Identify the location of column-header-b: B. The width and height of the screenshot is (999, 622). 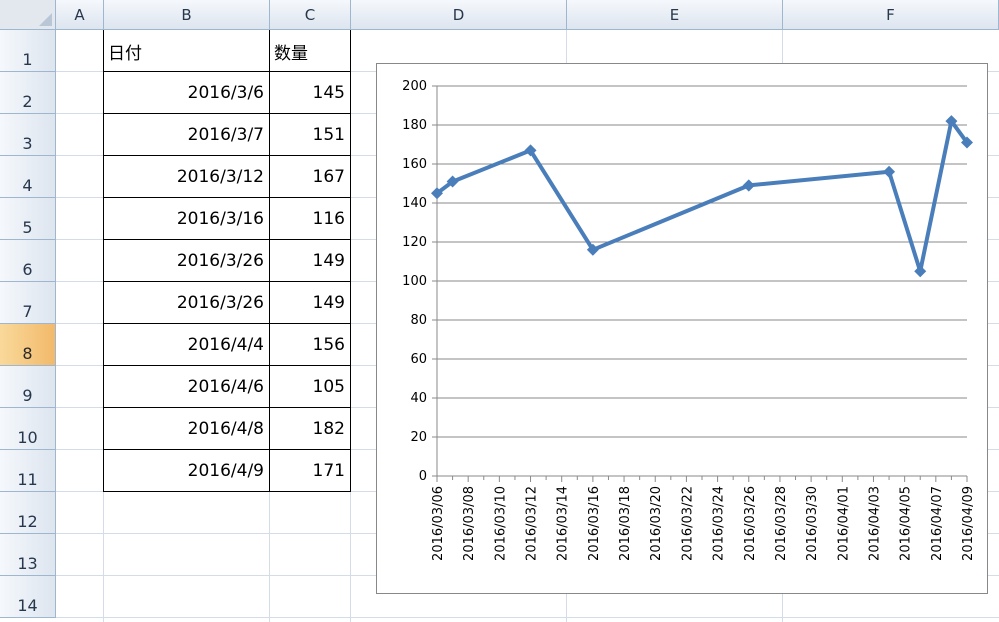
(187, 15).